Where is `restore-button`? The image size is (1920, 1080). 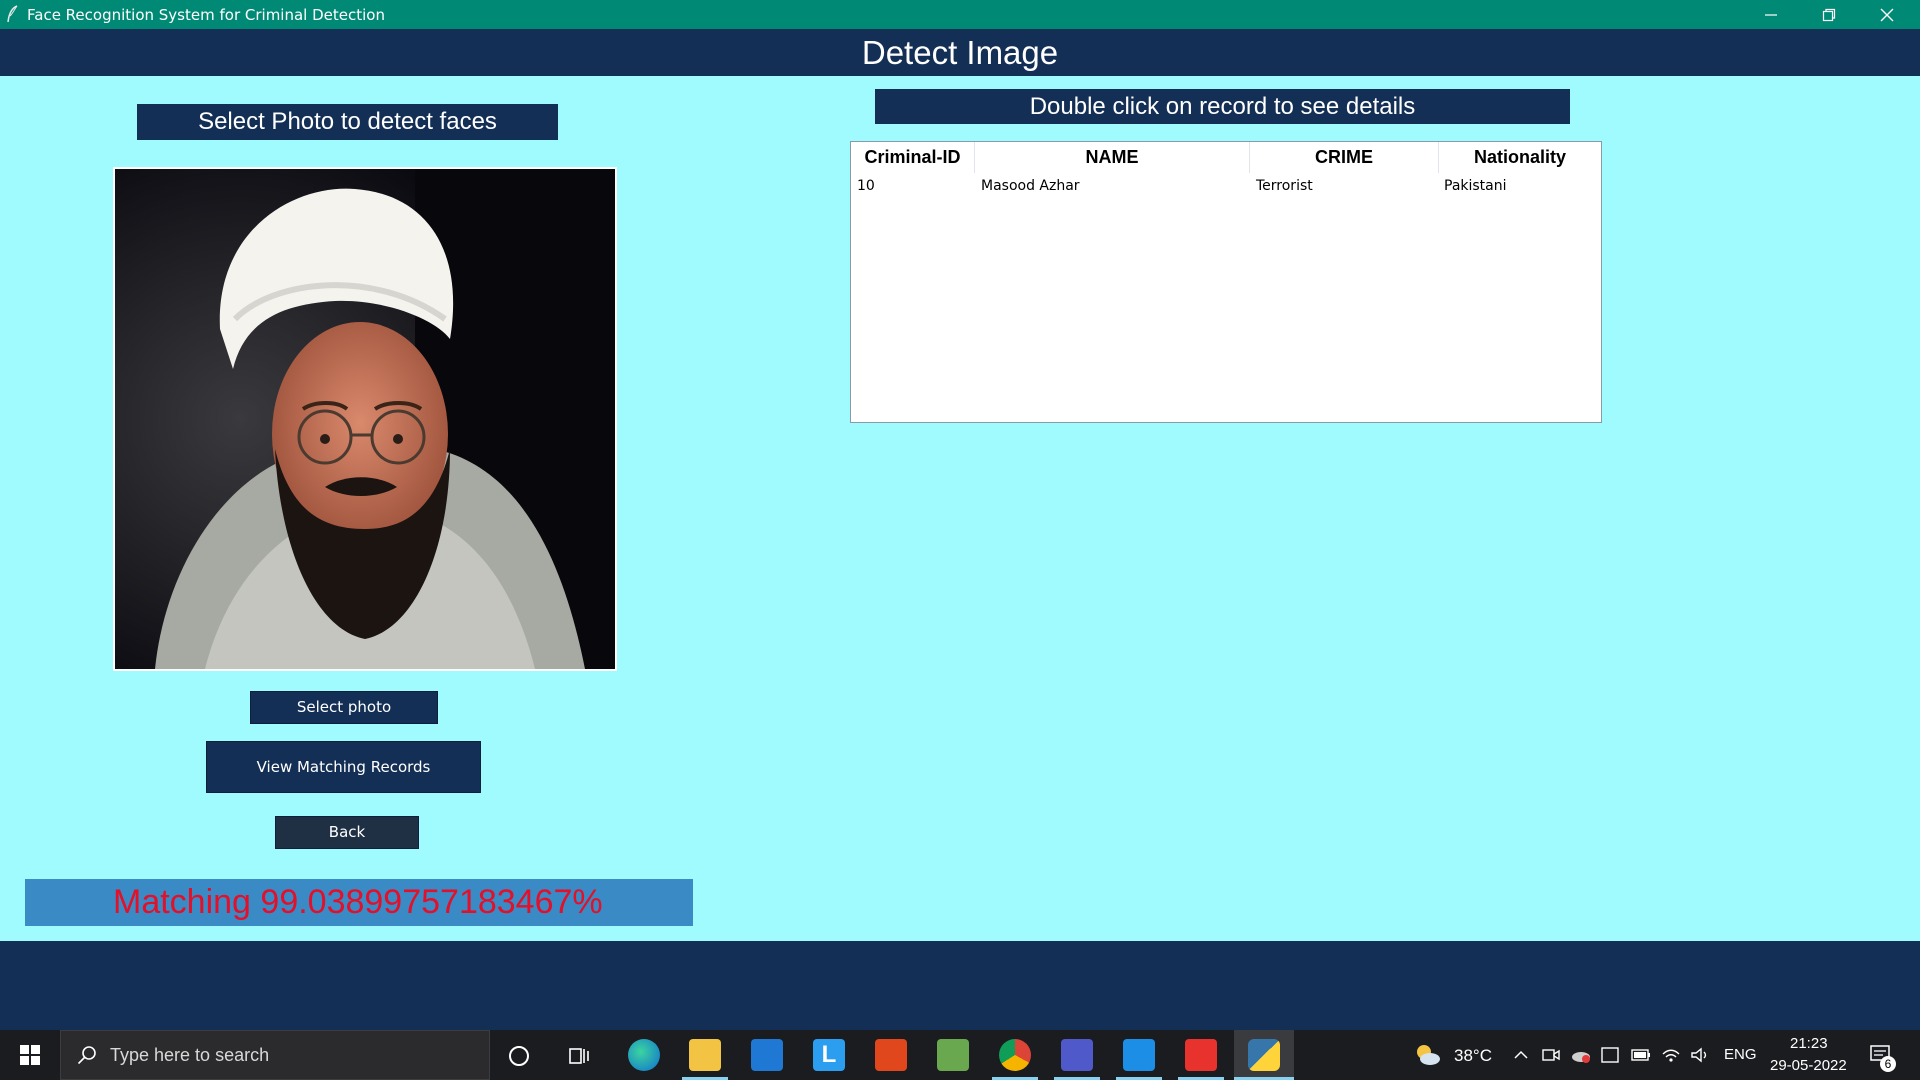
restore-button is located at coordinates (1829, 14).